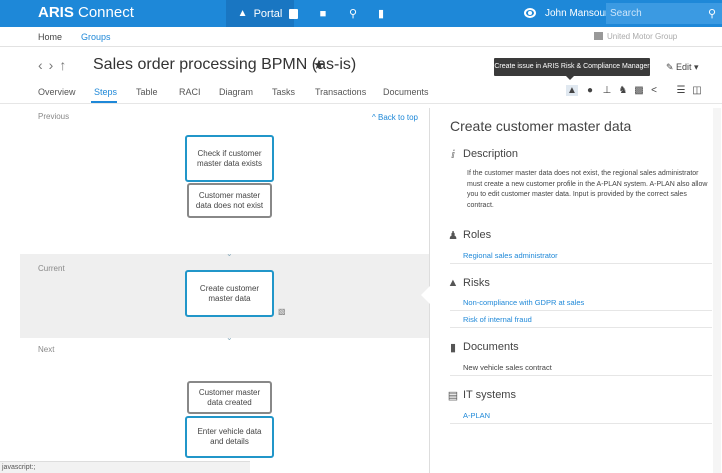 This screenshot has height=473, width=722. I want to click on breadcrumb: Home Groups United Motor Group, so click(361, 37).